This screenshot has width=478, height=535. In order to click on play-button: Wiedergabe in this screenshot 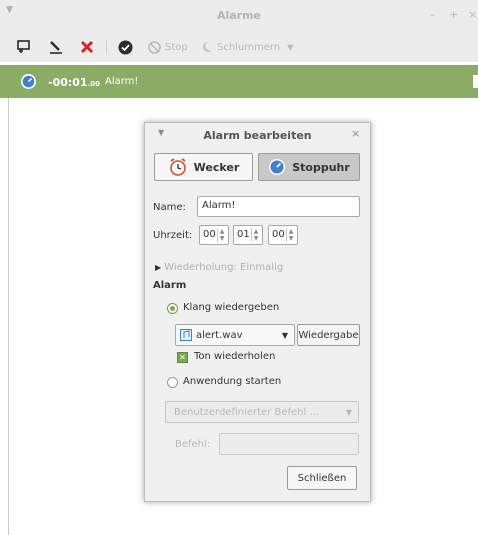, I will do `click(328, 335)`.